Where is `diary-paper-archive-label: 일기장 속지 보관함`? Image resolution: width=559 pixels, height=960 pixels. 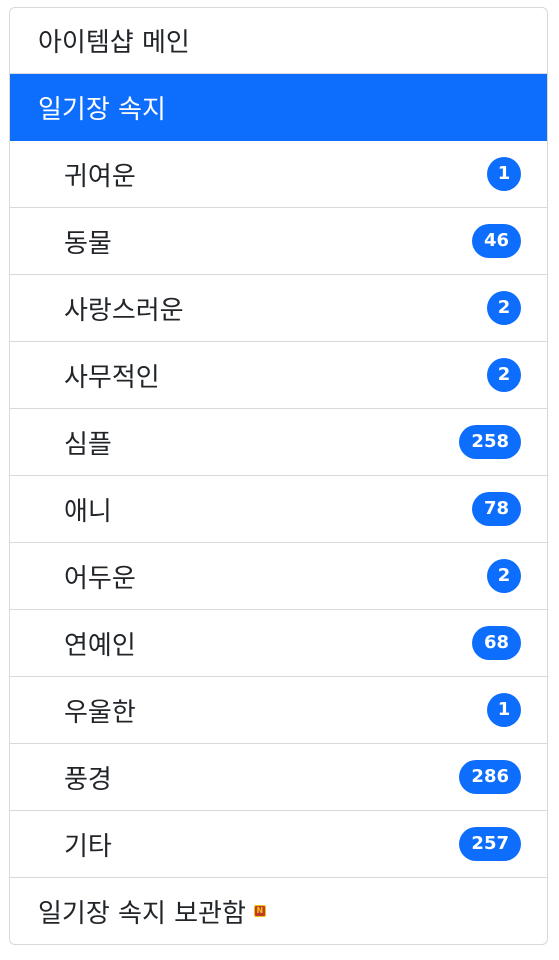 diary-paper-archive-label: 일기장 속지 보관함 is located at coordinates (142, 913).